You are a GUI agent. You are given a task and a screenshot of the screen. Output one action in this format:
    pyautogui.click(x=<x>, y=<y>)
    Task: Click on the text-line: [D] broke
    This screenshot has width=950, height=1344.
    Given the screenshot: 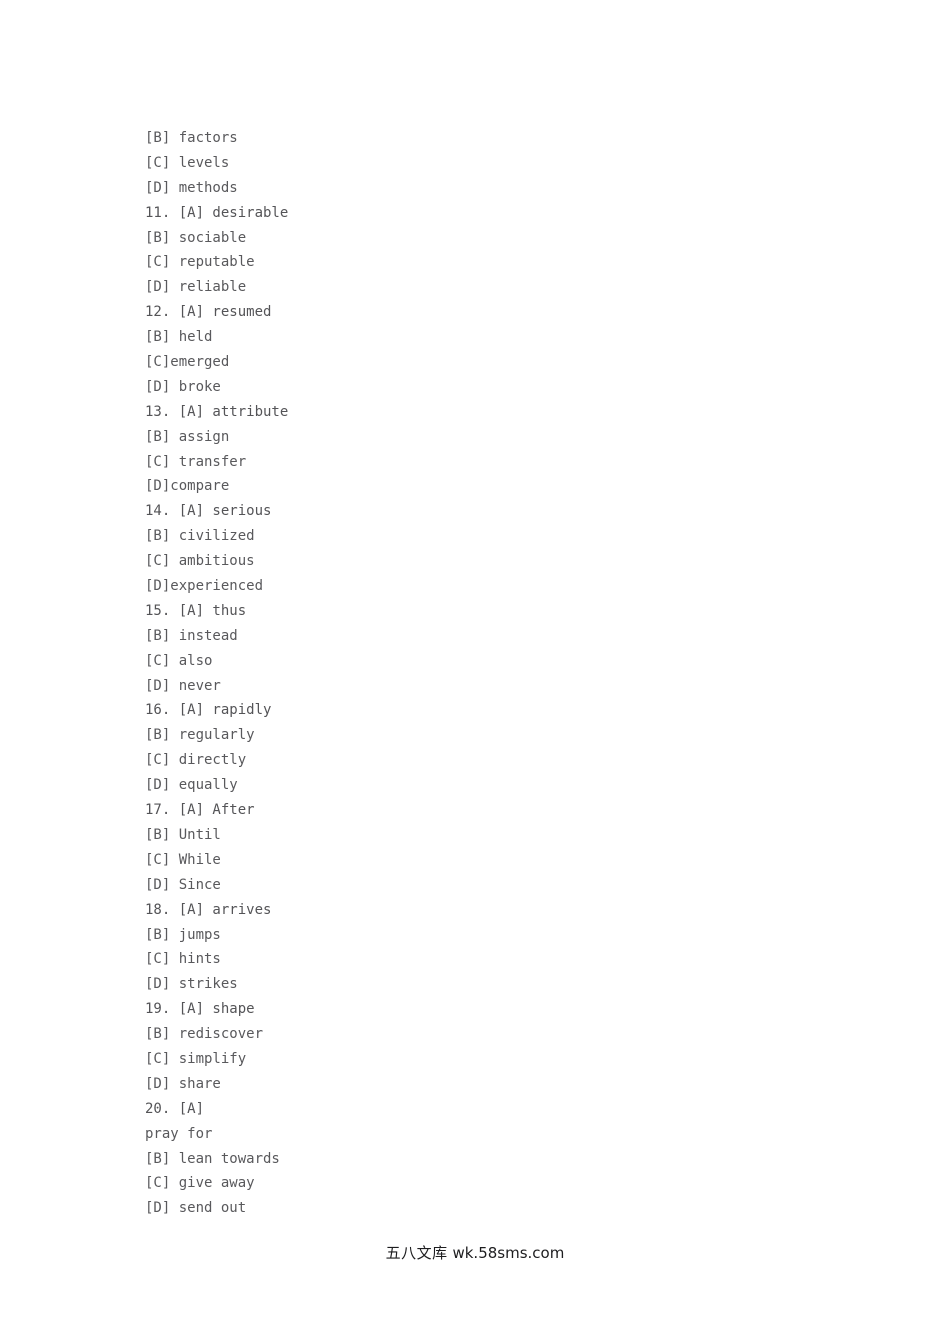 What is the action you would take?
    pyautogui.click(x=183, y=386)
    